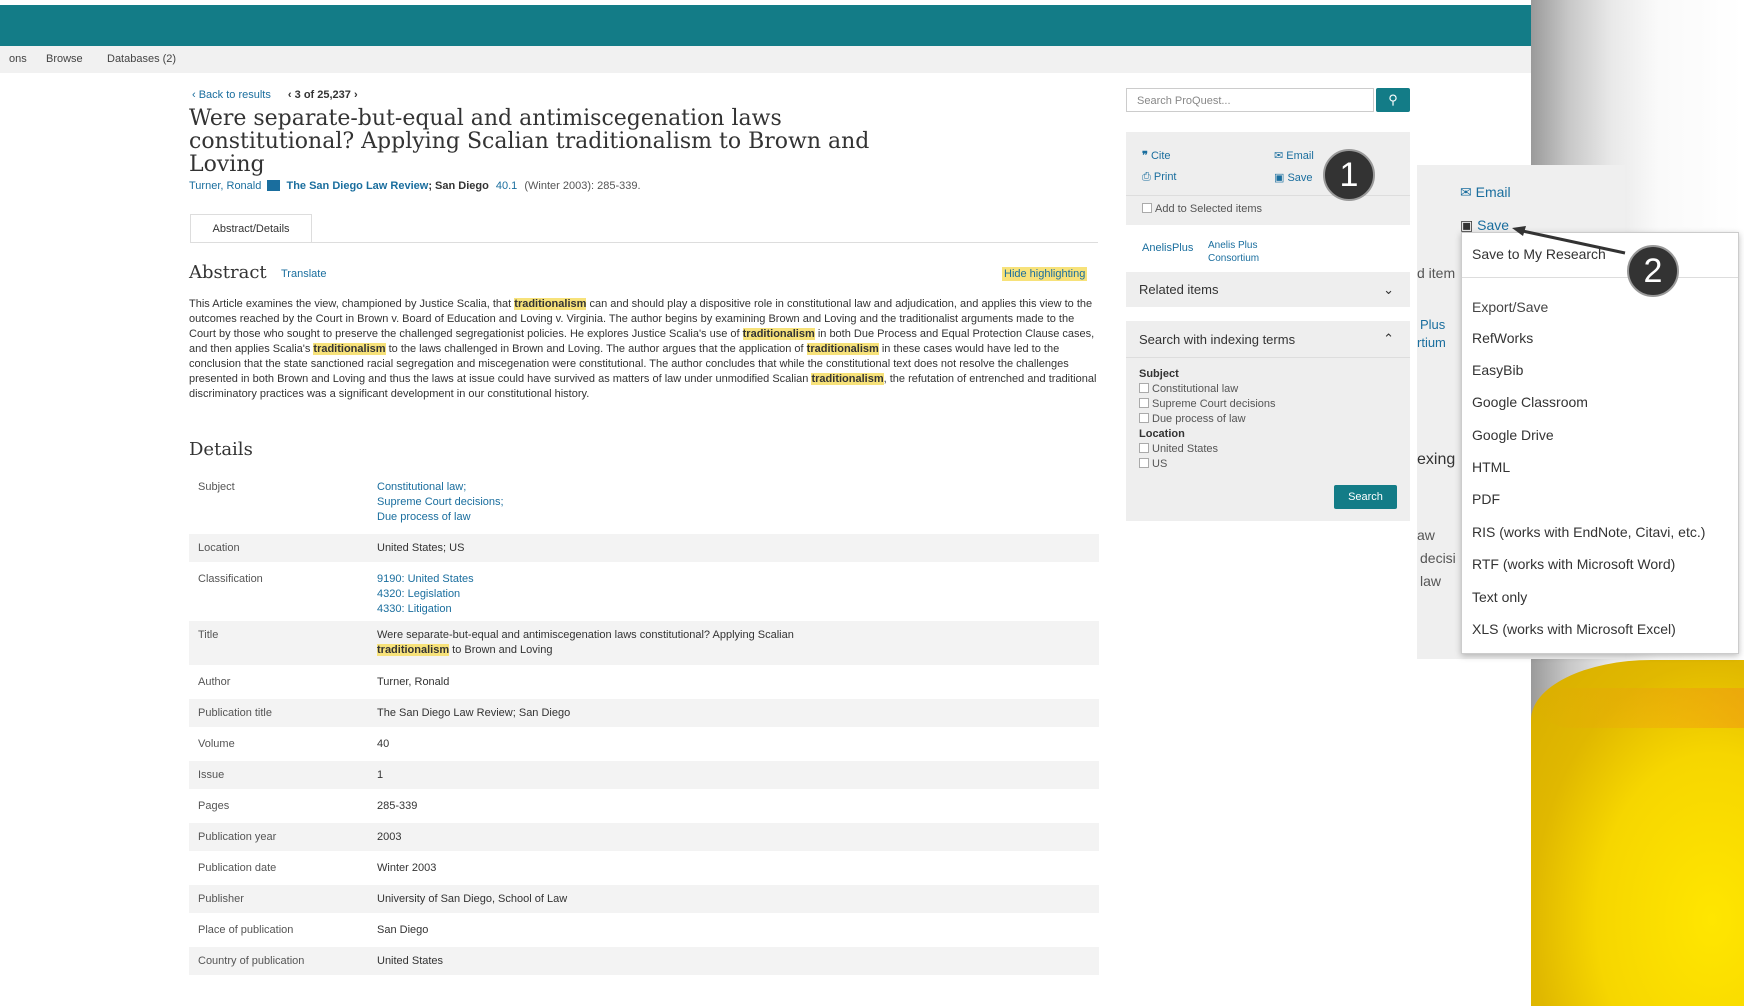 The image size is (1744, 1006). What do you see at coordinates (380, 775) in the screenshot?
I see `issue-value: 1` at bounding box center [380, 775].